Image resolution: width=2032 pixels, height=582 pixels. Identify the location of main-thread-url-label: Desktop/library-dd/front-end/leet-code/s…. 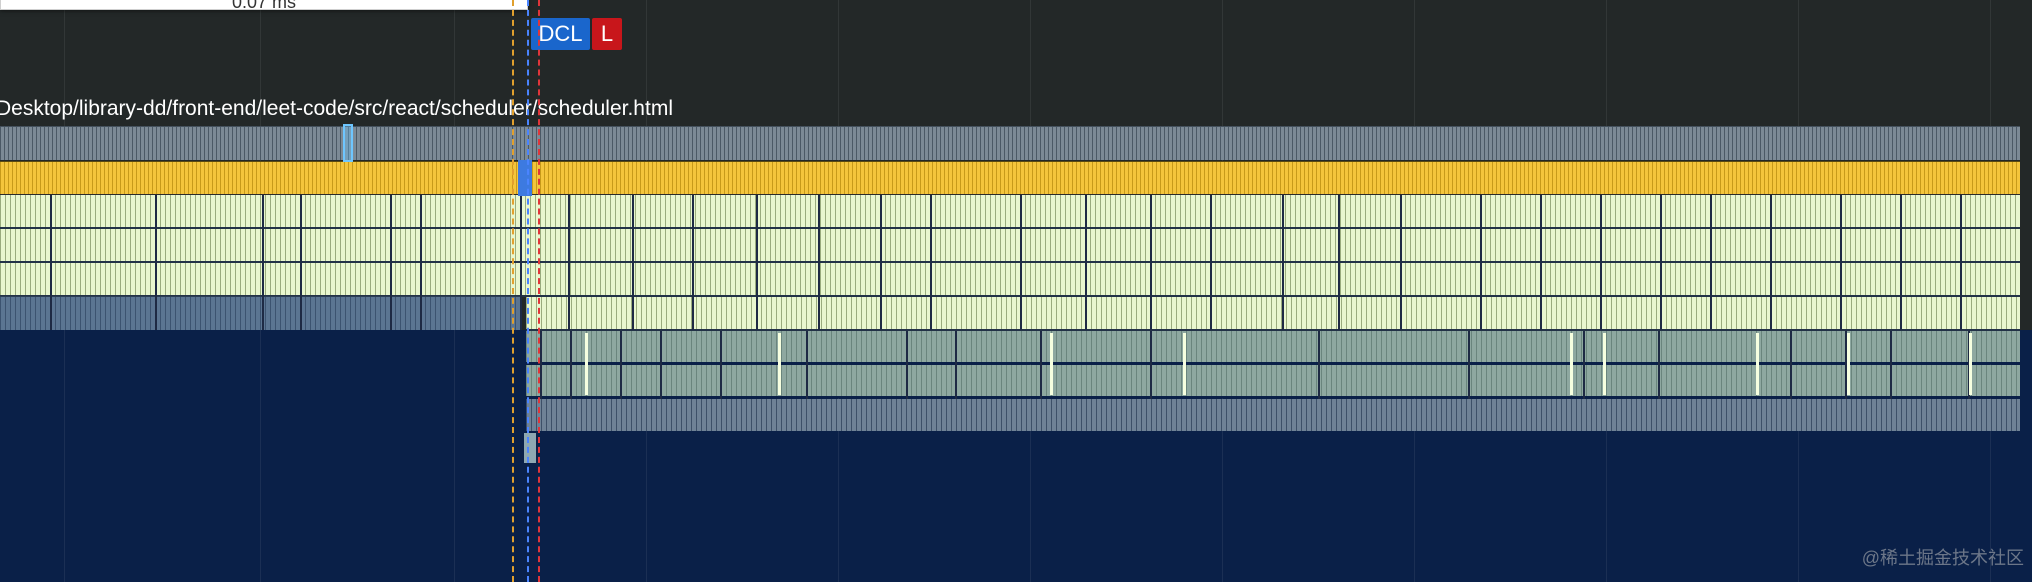
(336, 108).